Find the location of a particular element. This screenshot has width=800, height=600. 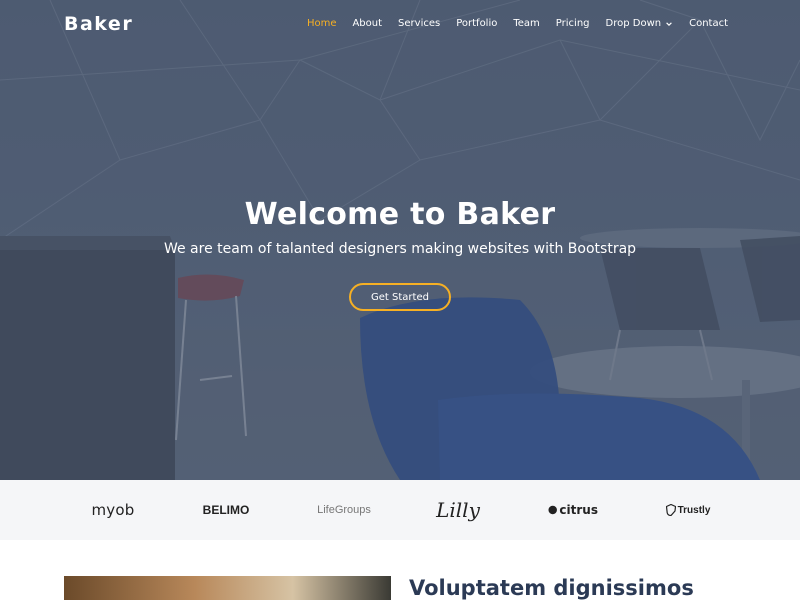

trustly-icon is located at coordinates (670, 510).